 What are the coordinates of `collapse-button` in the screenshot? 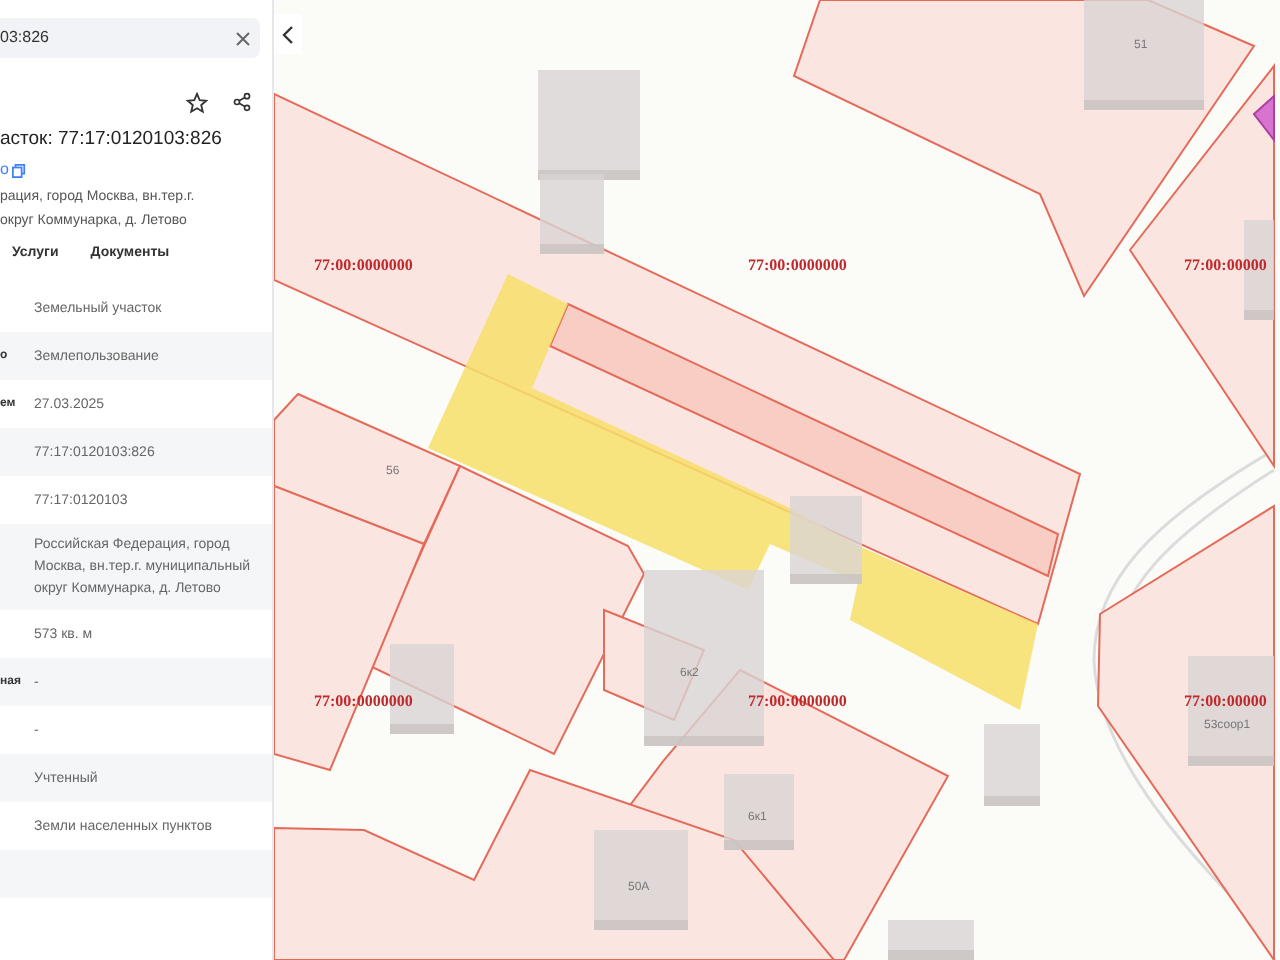 It's located at (288, 34).